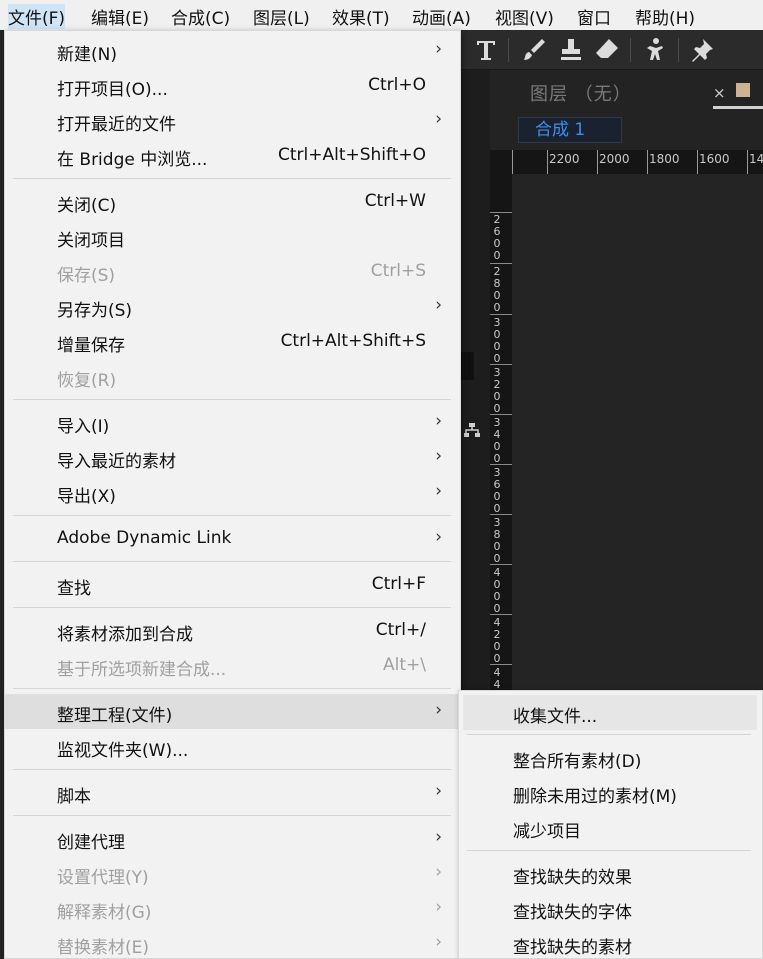 The height and width of the screenshot is (959, 763). What do you see at coordinates (610, 757) in the screenshot?
I see `submenu-item-consolidate-footage: 整合所有素材(D)` at bounding box center [610, 757].